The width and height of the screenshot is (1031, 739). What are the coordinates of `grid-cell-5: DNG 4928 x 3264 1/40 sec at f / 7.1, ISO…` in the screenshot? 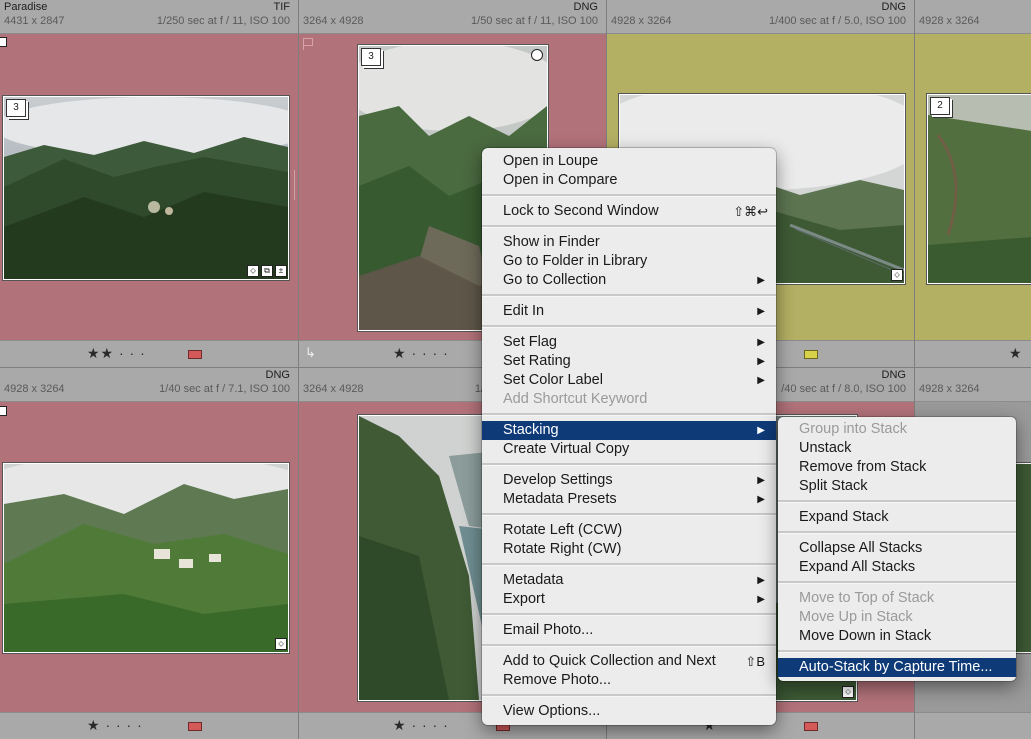 It's located at (149, 553).